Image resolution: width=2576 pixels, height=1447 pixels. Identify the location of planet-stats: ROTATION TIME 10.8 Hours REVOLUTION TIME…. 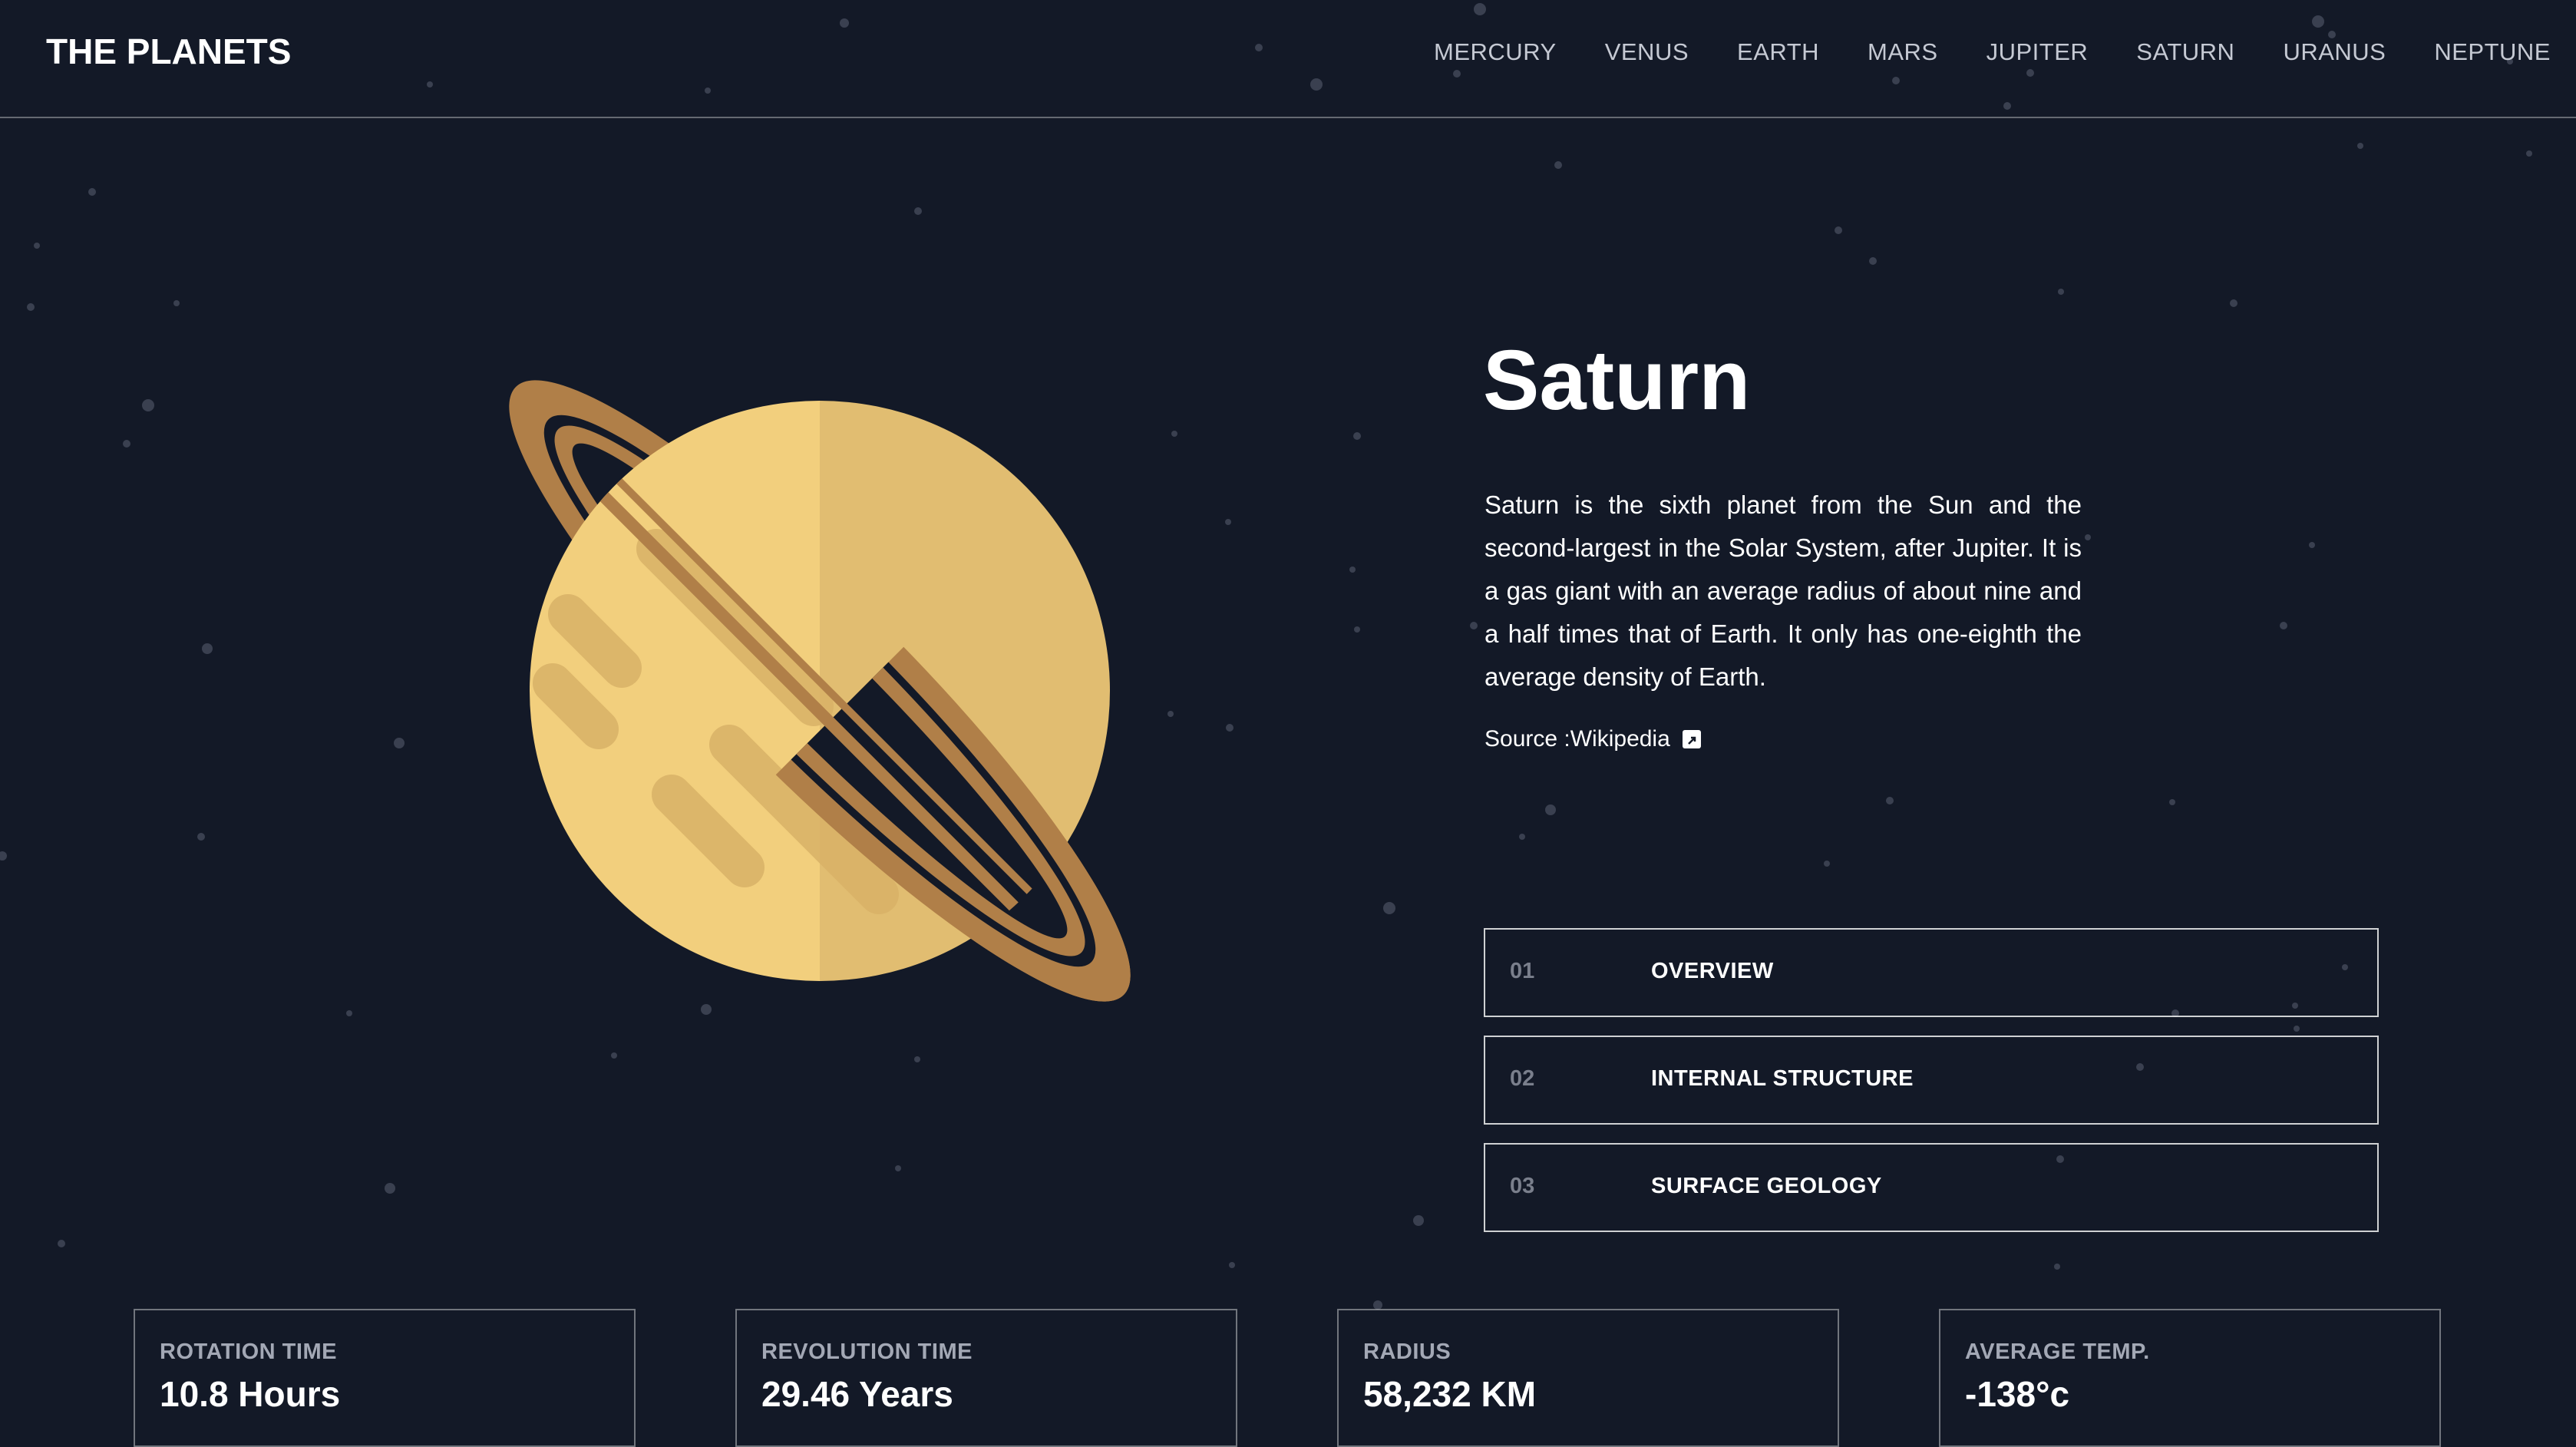
(1287, 1378).